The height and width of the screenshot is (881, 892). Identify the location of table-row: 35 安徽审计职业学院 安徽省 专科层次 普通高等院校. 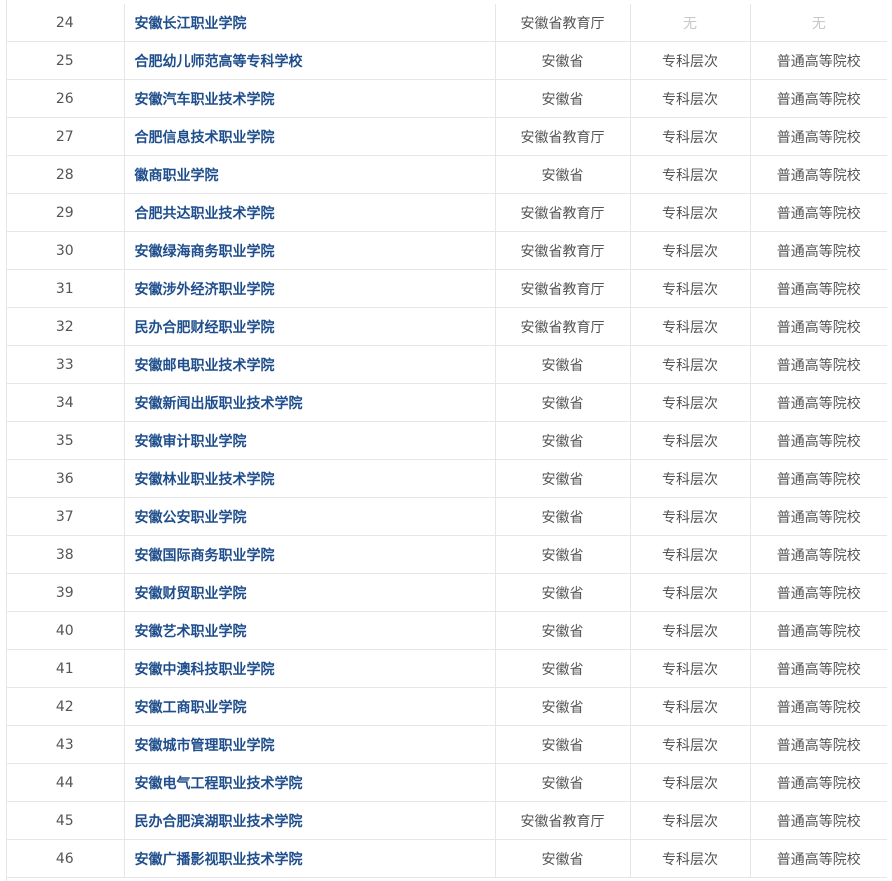
(446, 440).